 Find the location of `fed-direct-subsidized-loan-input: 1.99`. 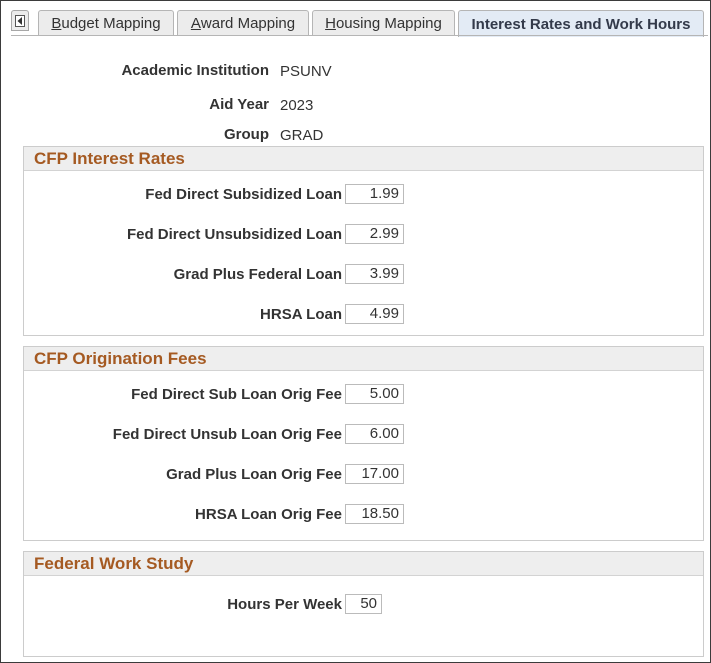

fed-direct-subsidized-loan-input: 1.99 is located at coordinates (374, 194).